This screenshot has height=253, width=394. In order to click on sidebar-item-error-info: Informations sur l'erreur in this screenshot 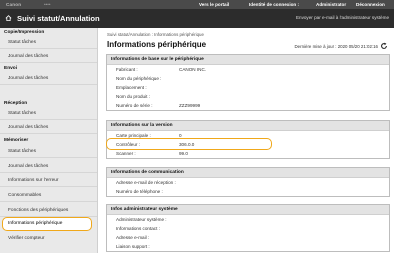, I will do `click(48, 181)`.